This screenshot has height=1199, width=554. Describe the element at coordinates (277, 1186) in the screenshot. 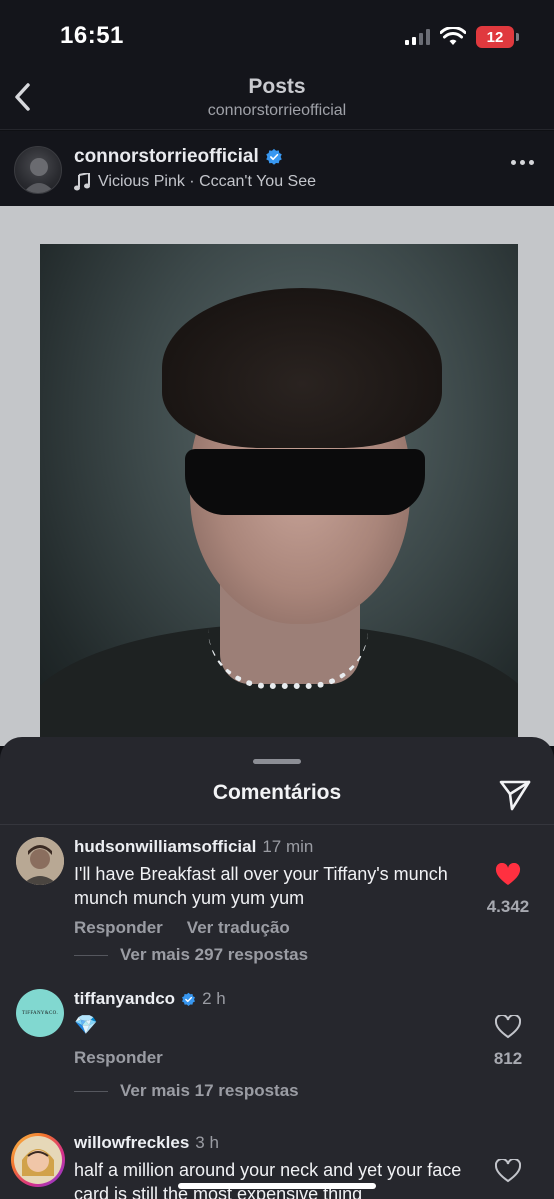

I see `home-indicator` at that location.